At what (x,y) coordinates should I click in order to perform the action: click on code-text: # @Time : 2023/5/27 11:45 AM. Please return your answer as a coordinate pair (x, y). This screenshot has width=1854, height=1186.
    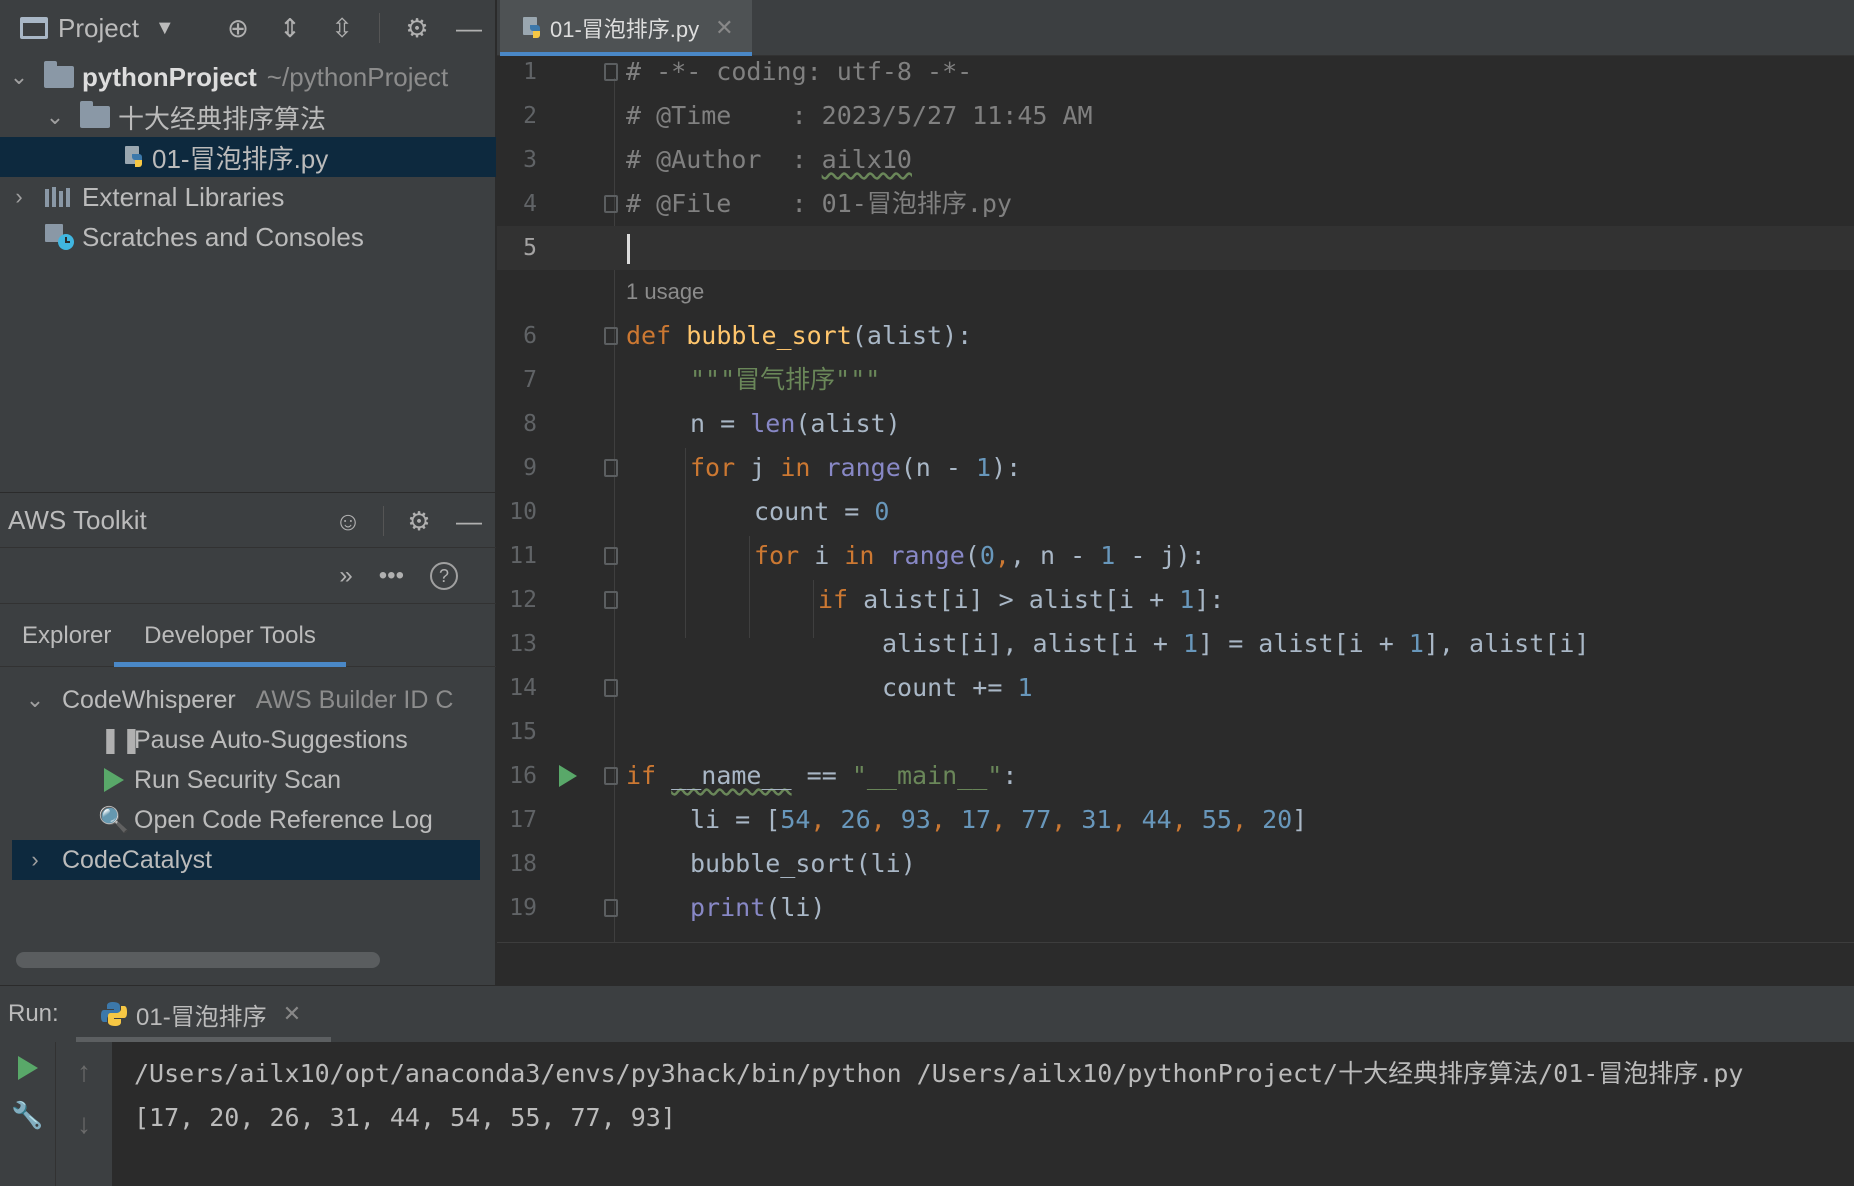
    Looking at the image, I should click on (859, 115).